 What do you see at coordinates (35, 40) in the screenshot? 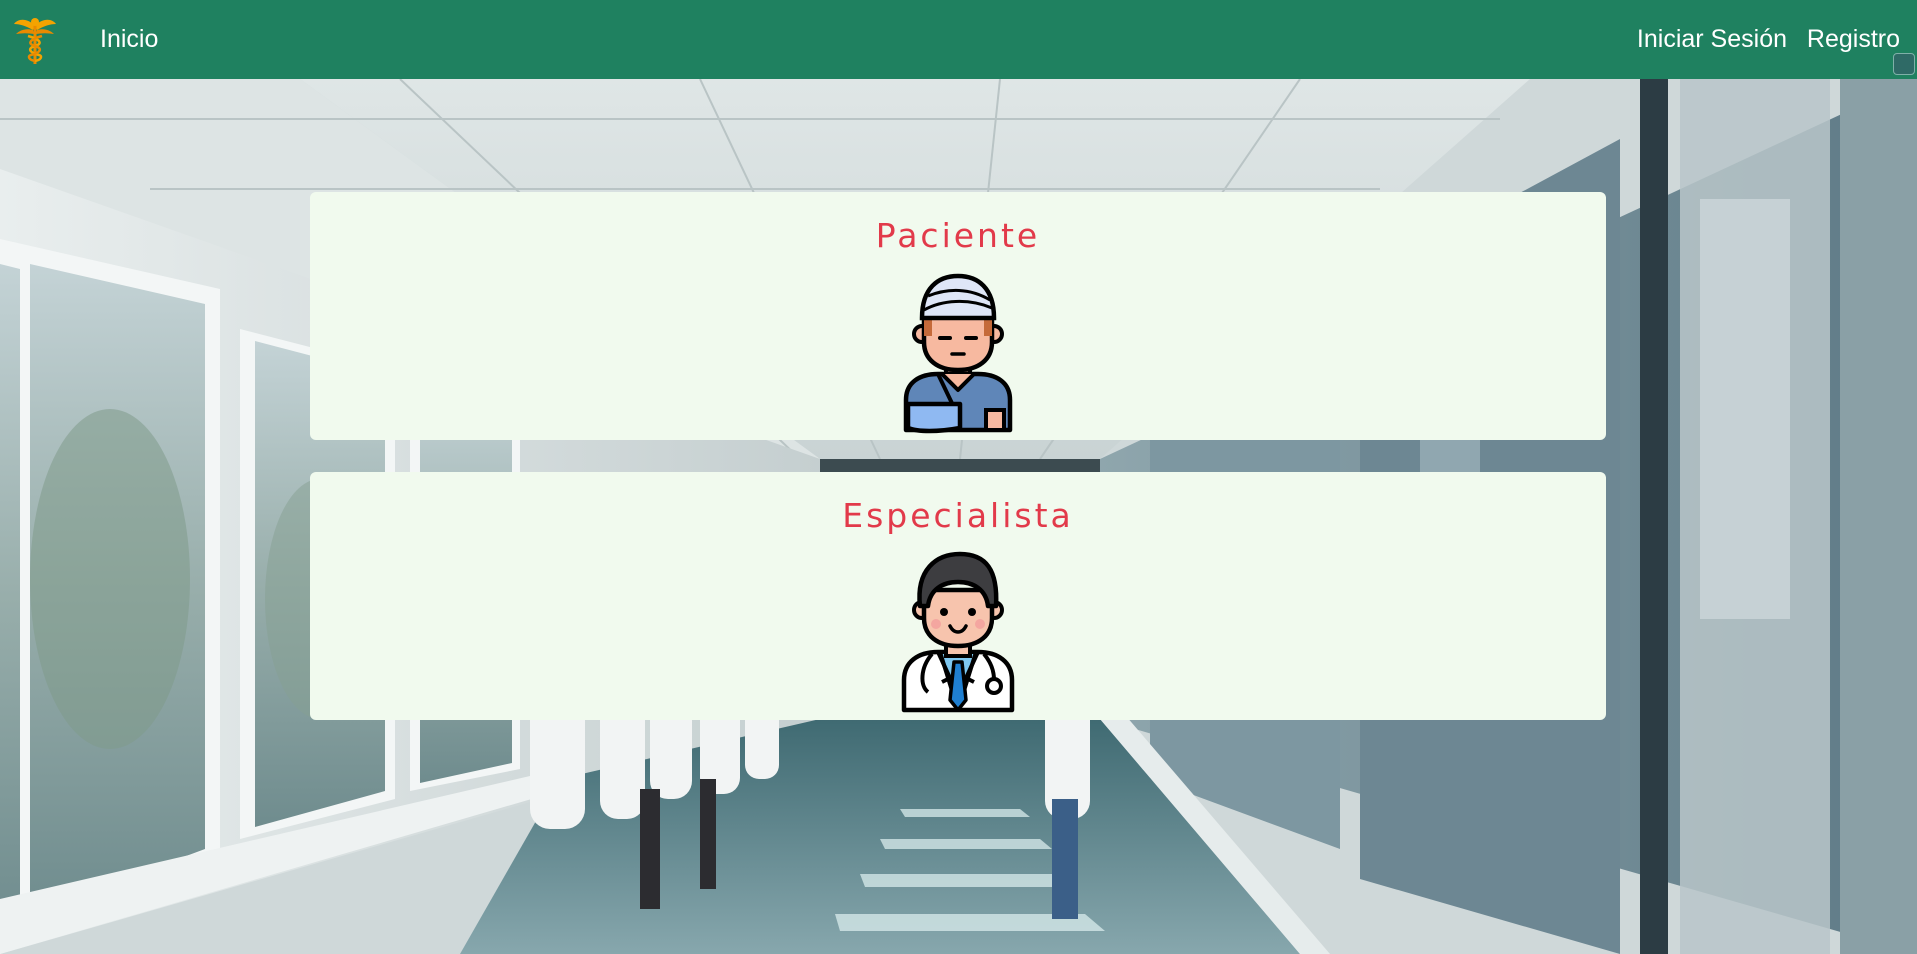
I see `caduceus-icon` at bounding box center [35, 40].